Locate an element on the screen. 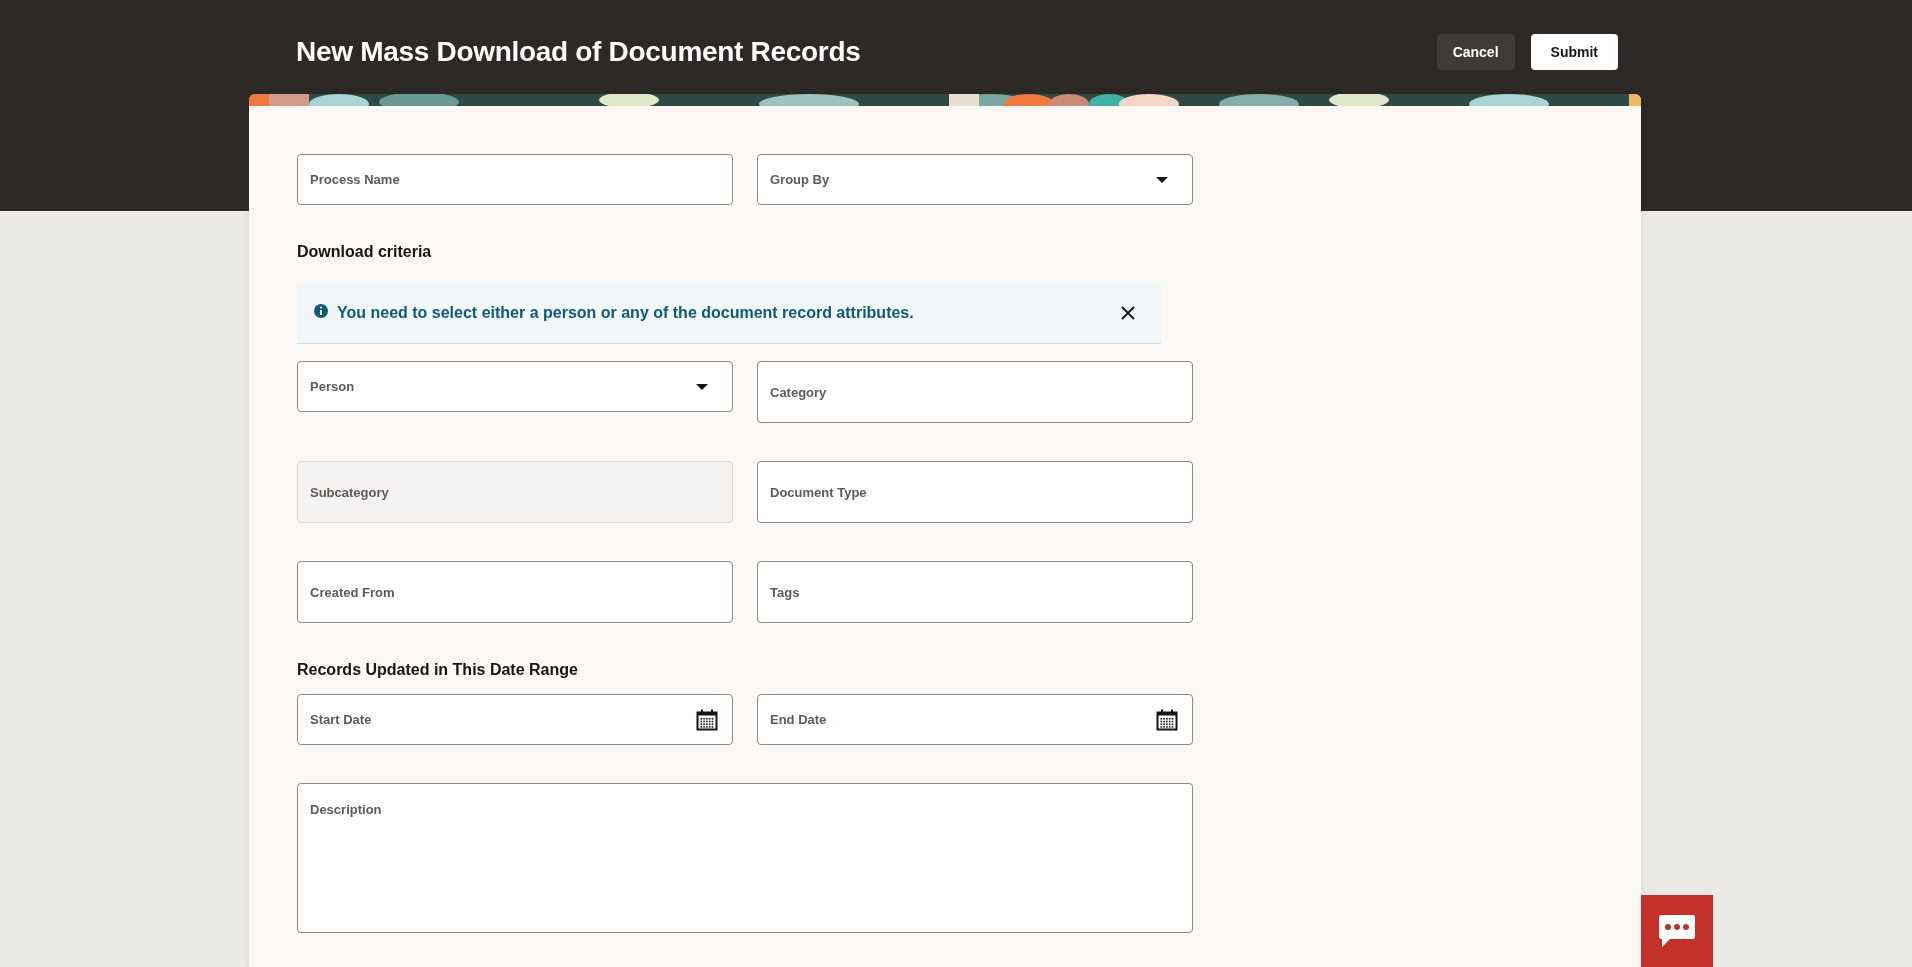 Image resolution: width=1912 pixels, height=967 pixels. dropdown-field: Person is located at coordinates (515, 386).